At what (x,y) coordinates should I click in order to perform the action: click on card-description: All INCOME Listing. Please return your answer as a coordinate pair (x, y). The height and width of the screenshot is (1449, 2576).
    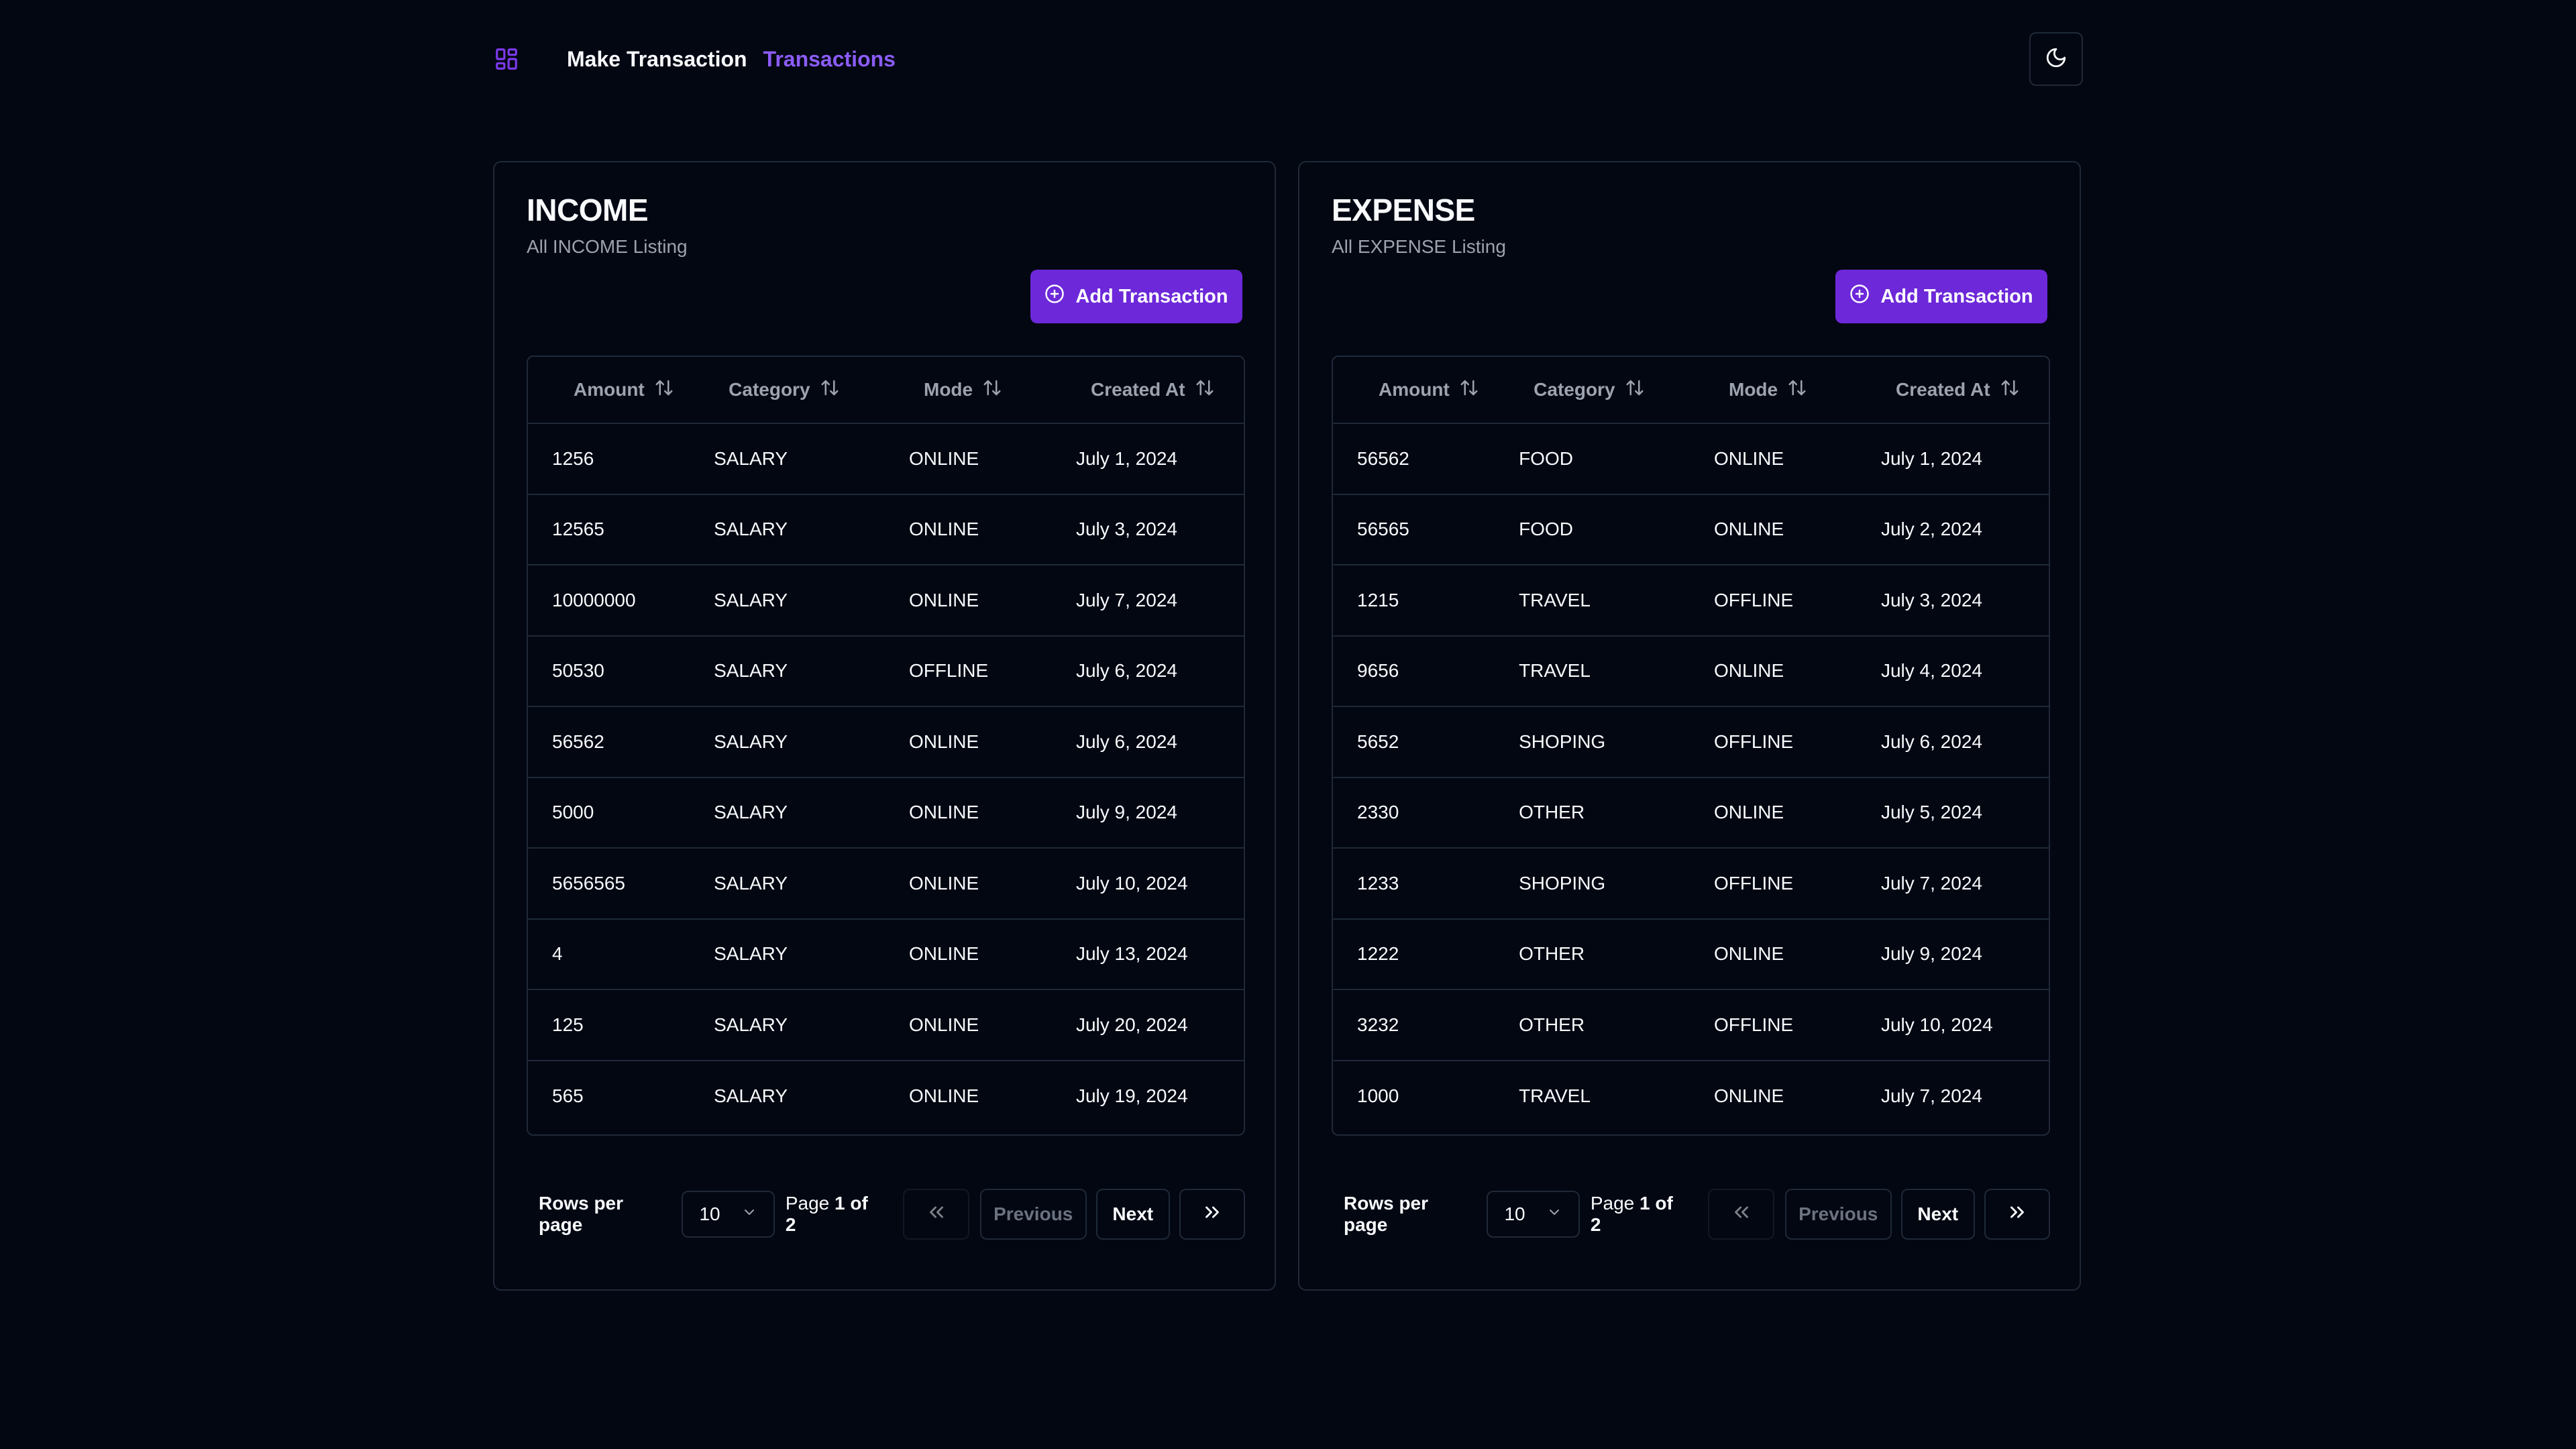
    Looking at the image, I should click on (607, 246).